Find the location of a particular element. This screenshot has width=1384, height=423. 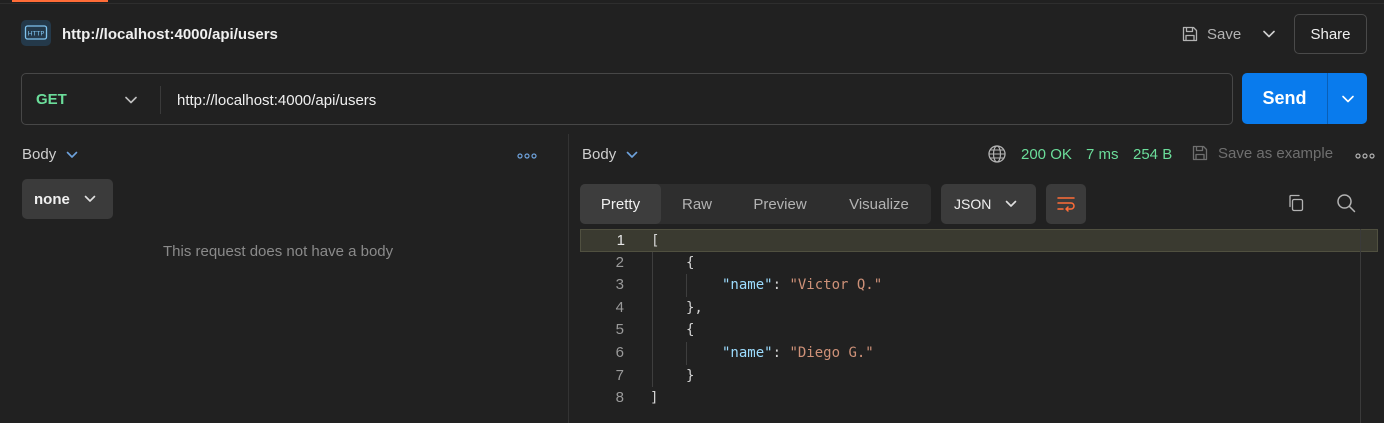

code-text: "name": "Diego G." is located at coordinates (798, 353).